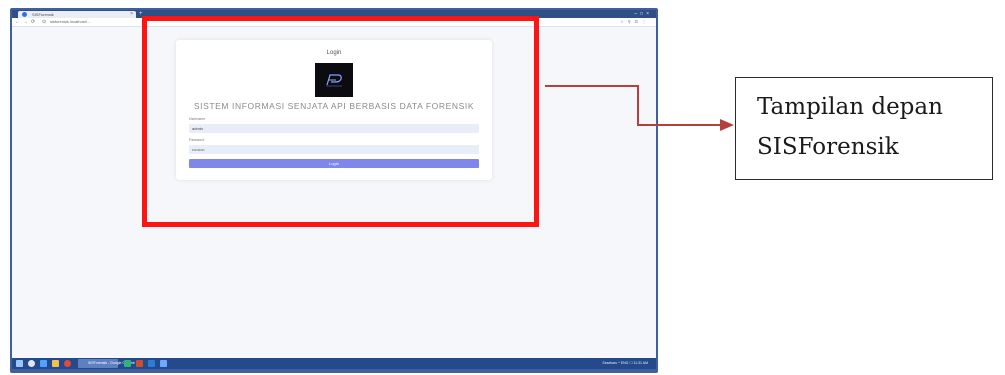 This screenshot has width=1005, height=375. Describe the element at coordinates (828, 147) in the screenshot. I see `callout-line-2: SISForensik` at that location.